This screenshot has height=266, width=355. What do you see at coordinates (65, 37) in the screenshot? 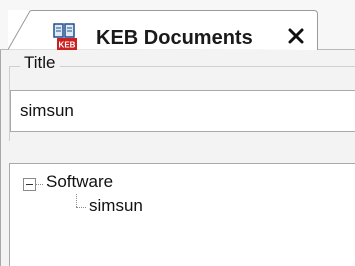
I see `keb-documents-icon: KEB` at bounding box center [65, 37].